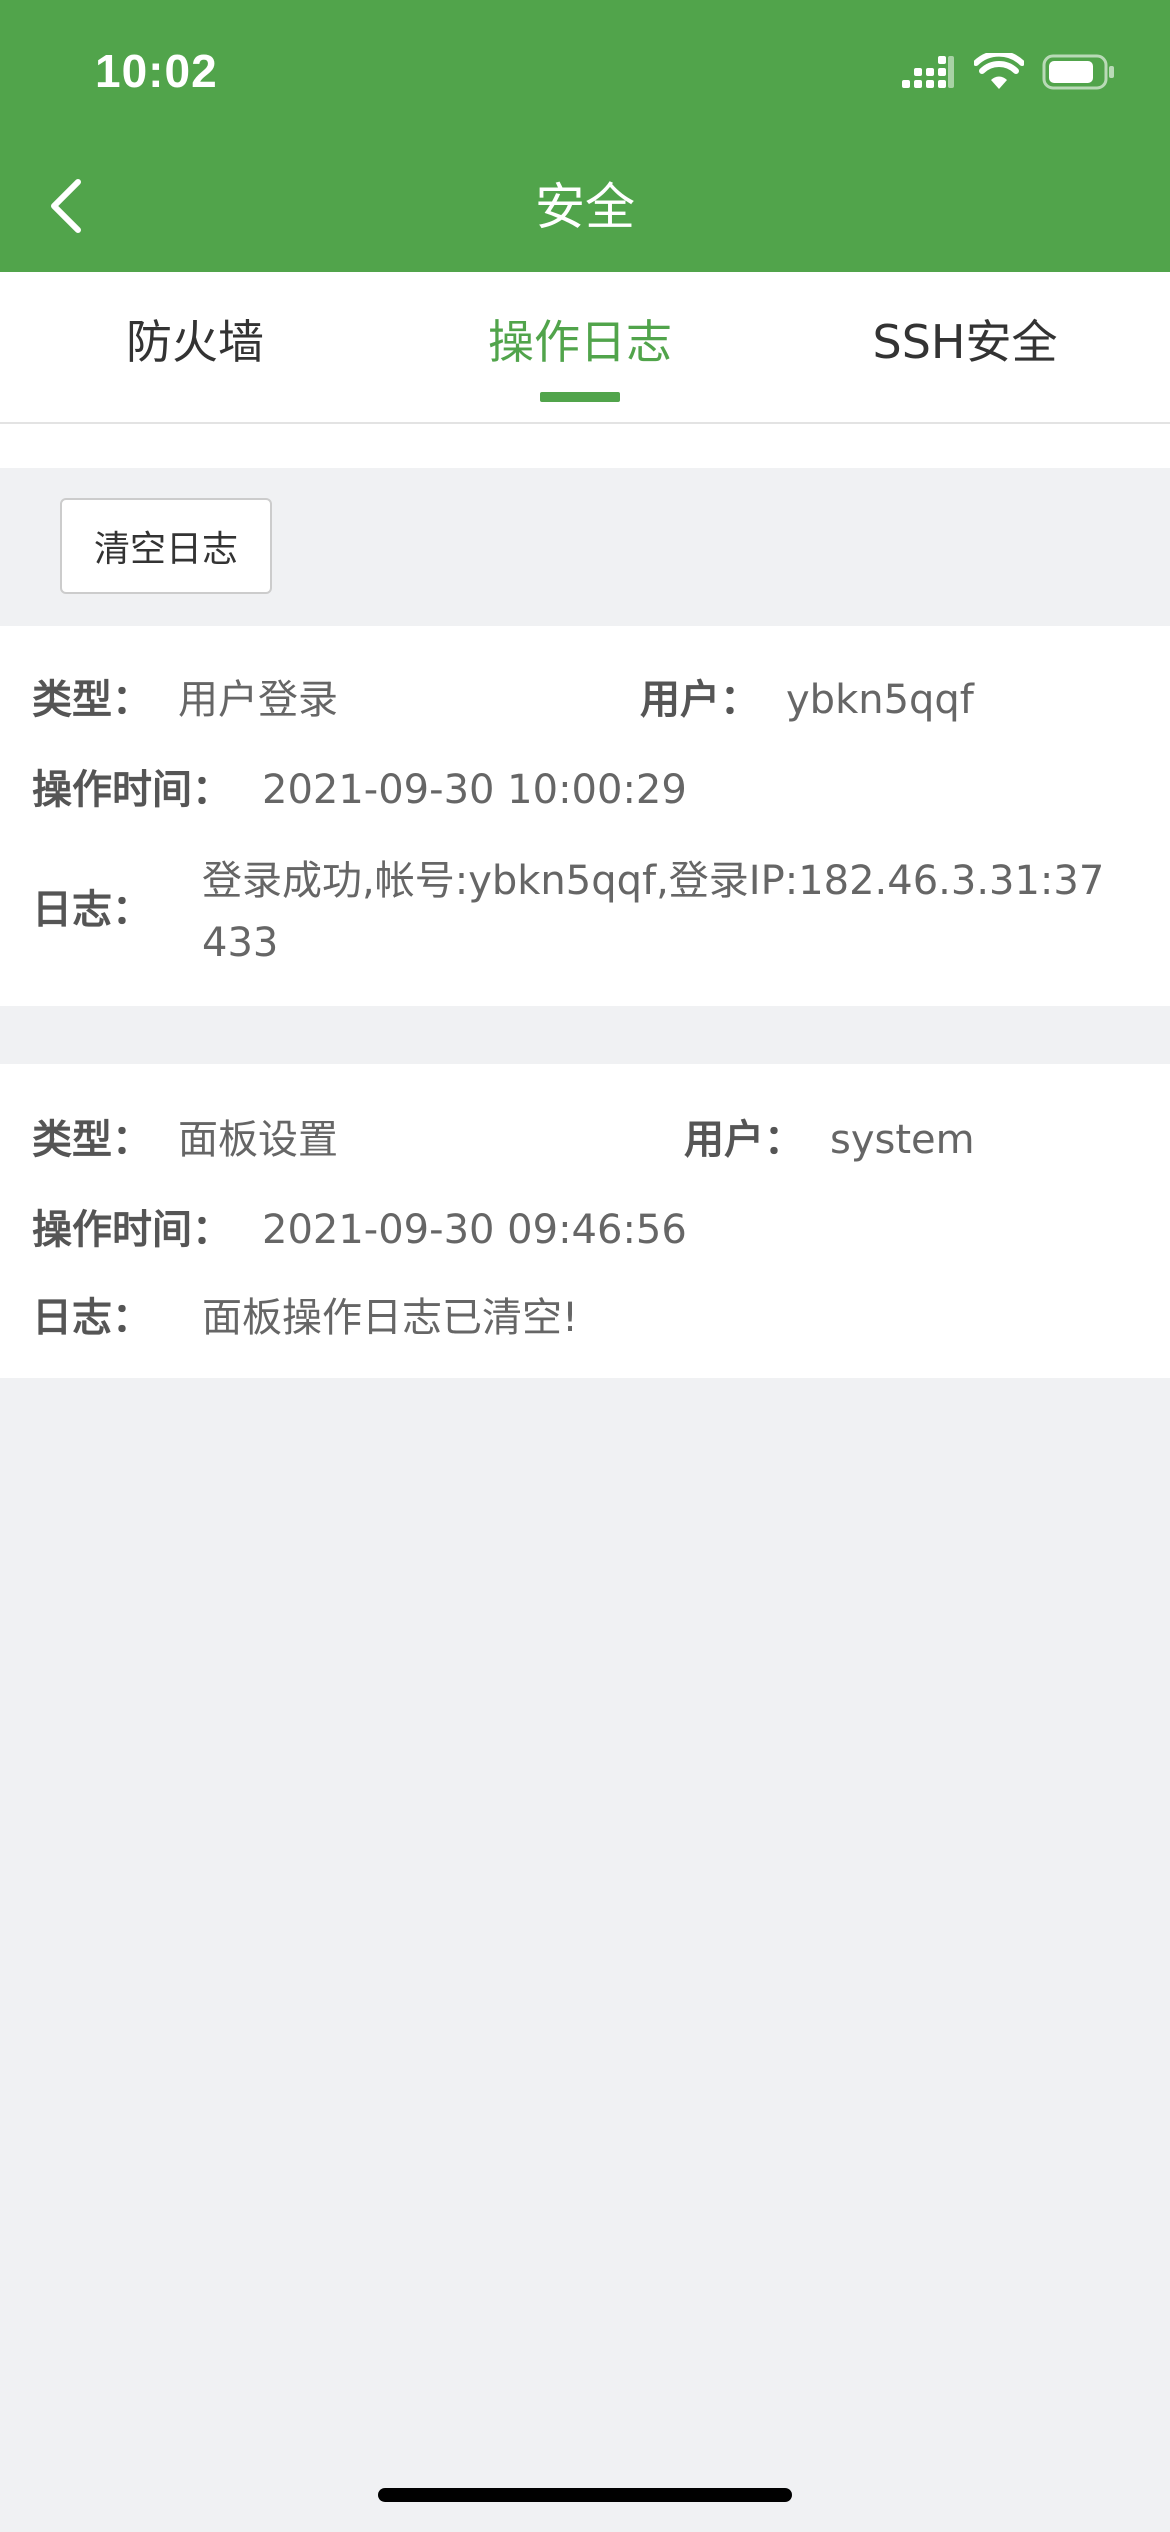 The height and width of the screenshot is (2532, 1170). I want to click on app-header: 10:02 安全, so click(585, 136).